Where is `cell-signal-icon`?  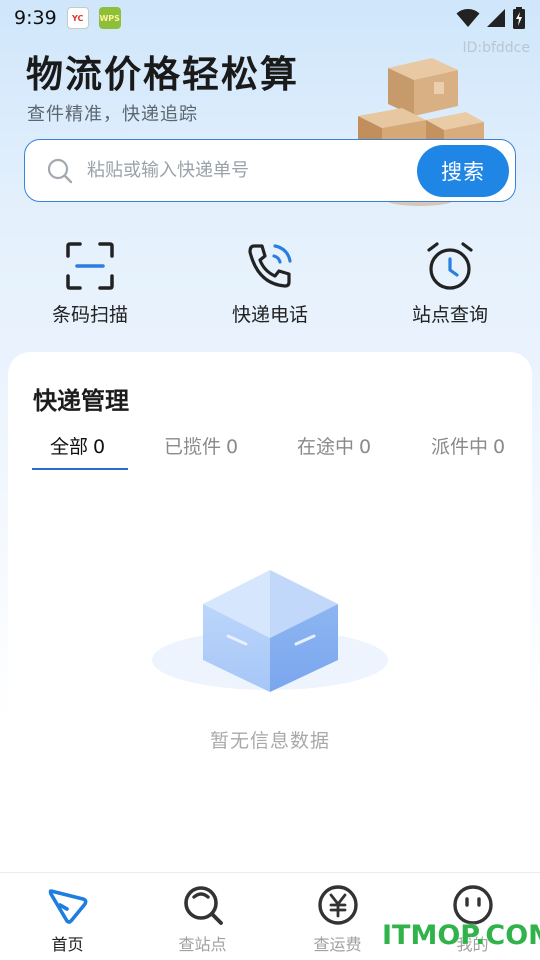 cell-signal-icon is located at coordinates (496, 18).